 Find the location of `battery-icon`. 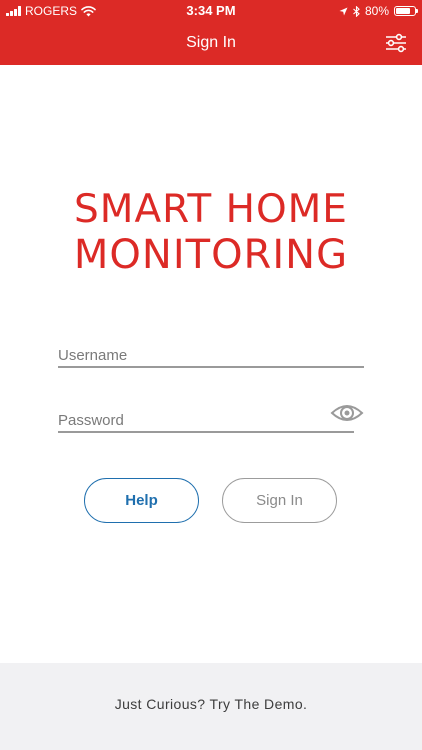

battery-icon is located at coordinates (406, 11).